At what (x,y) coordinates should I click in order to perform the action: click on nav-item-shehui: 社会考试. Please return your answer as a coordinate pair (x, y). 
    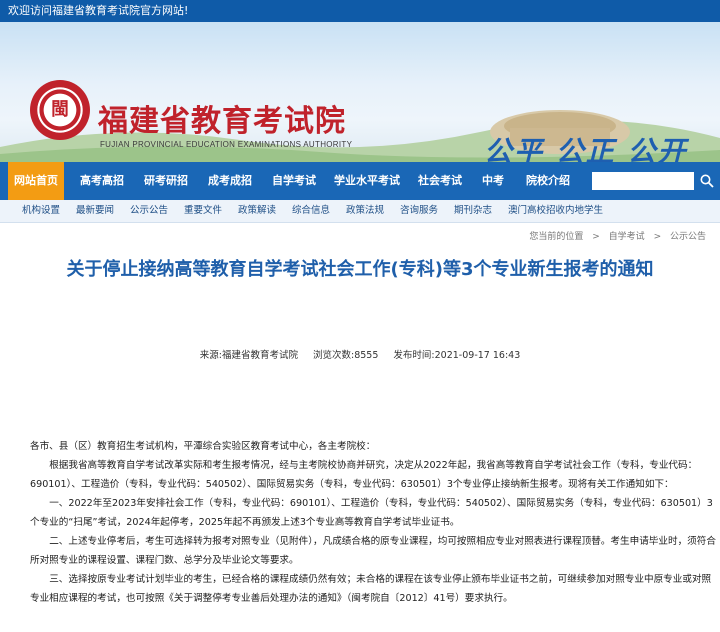
    Looking at the image, I should click on (440, 181).